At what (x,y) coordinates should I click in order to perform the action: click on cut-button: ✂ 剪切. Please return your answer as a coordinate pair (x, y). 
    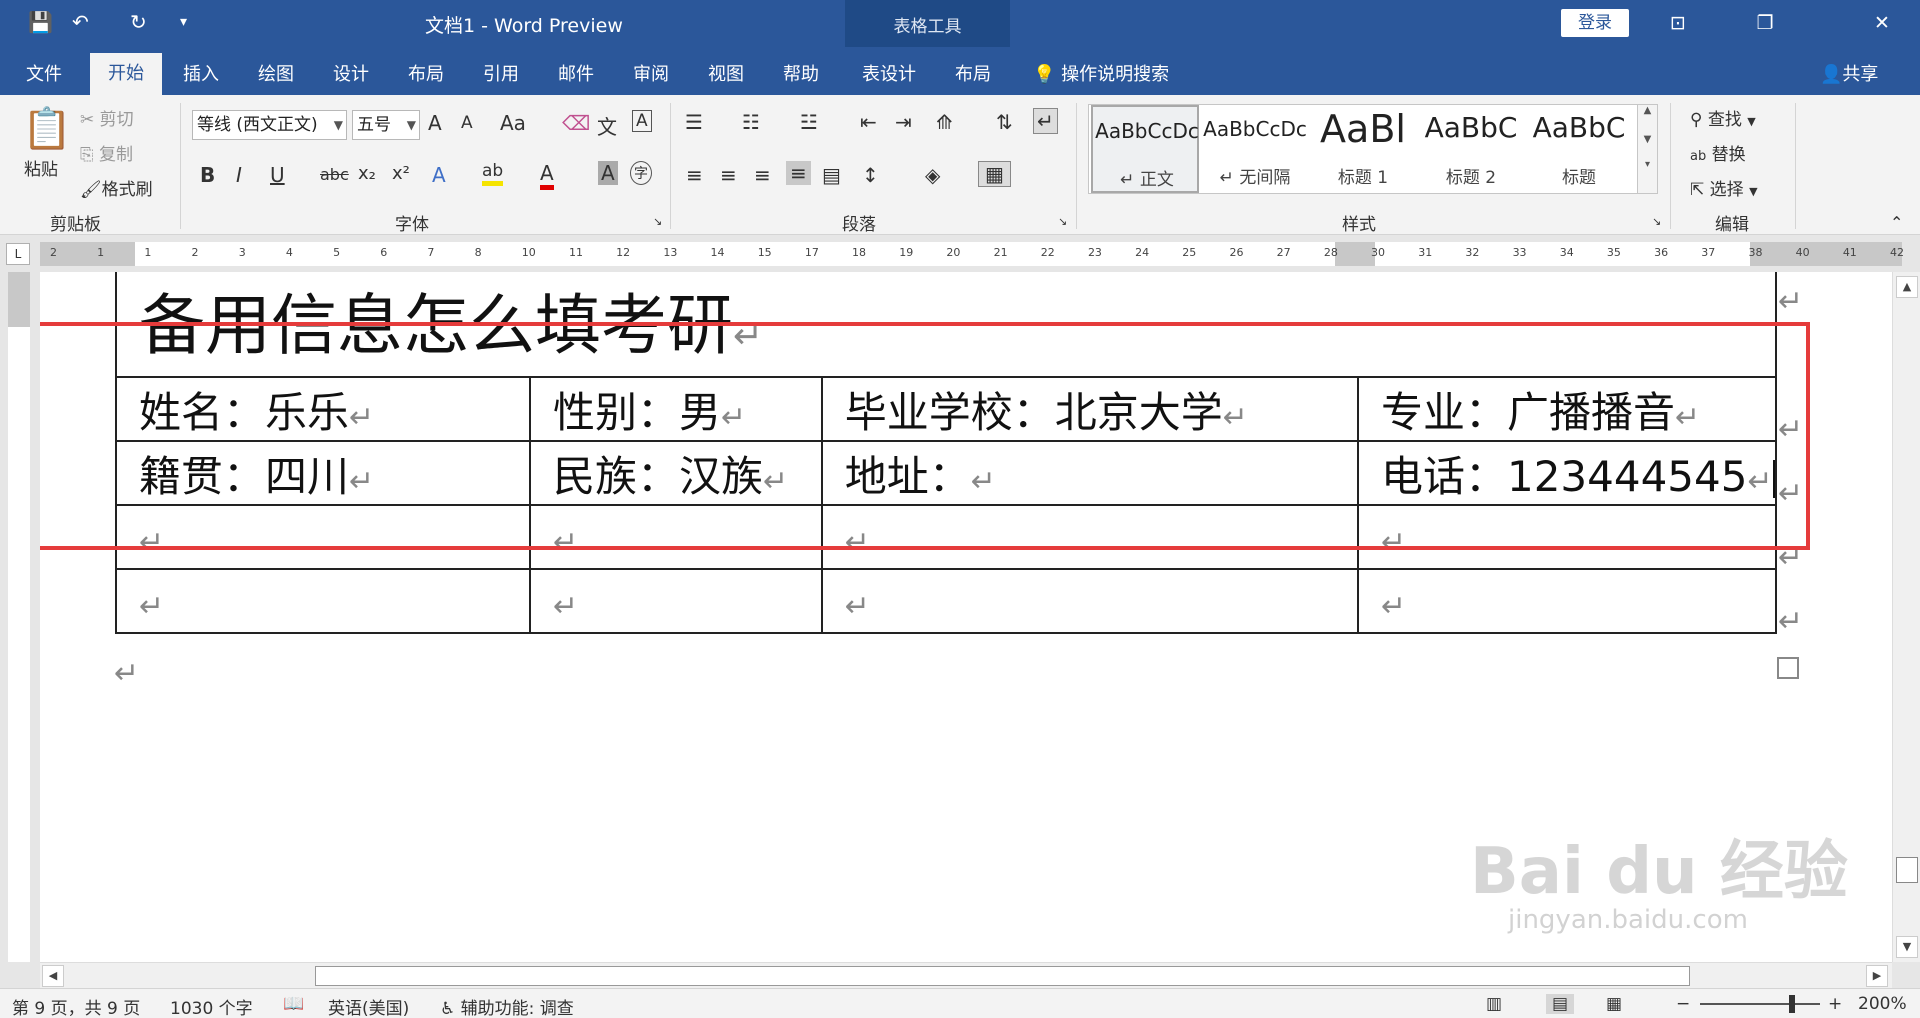
    Looking at the image, I should click on (107, 117).